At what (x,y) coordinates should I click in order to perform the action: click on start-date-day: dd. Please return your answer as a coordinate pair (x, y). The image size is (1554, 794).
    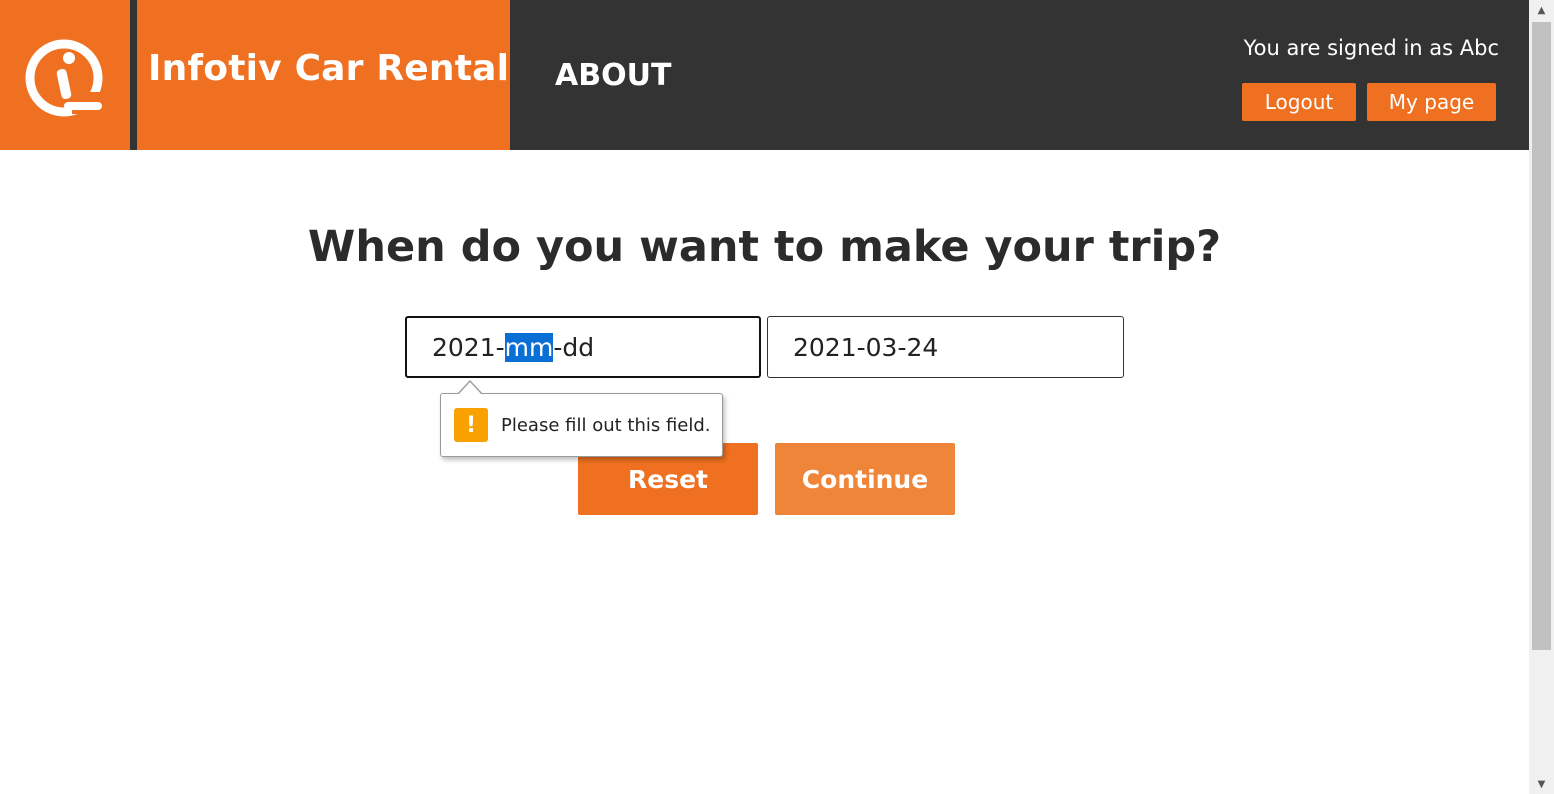
    Looking at the image, I should click on (578, 347).